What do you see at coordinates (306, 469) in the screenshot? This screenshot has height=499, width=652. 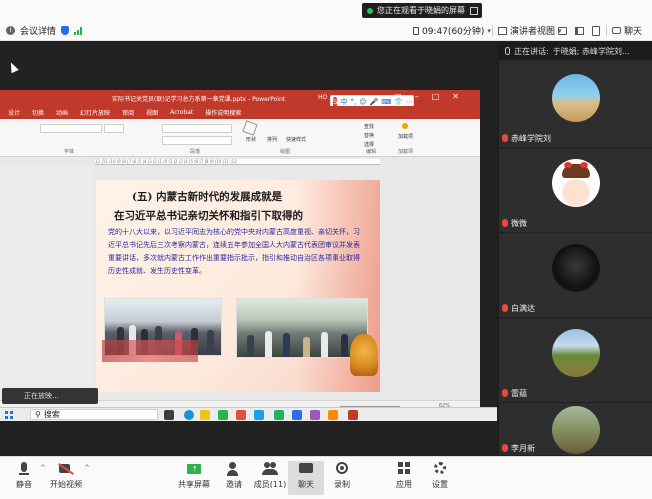 I see `chat-icon` at bounding box center [306, 469].